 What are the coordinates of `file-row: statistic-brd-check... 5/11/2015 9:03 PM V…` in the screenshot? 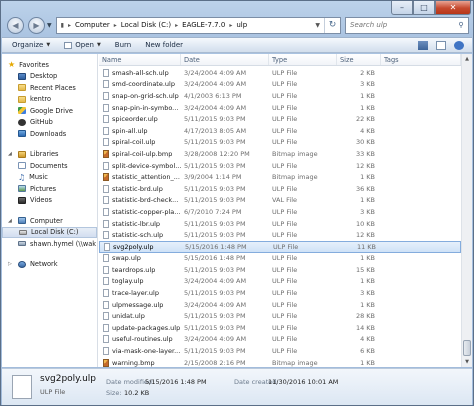 It's located at (280, 201).